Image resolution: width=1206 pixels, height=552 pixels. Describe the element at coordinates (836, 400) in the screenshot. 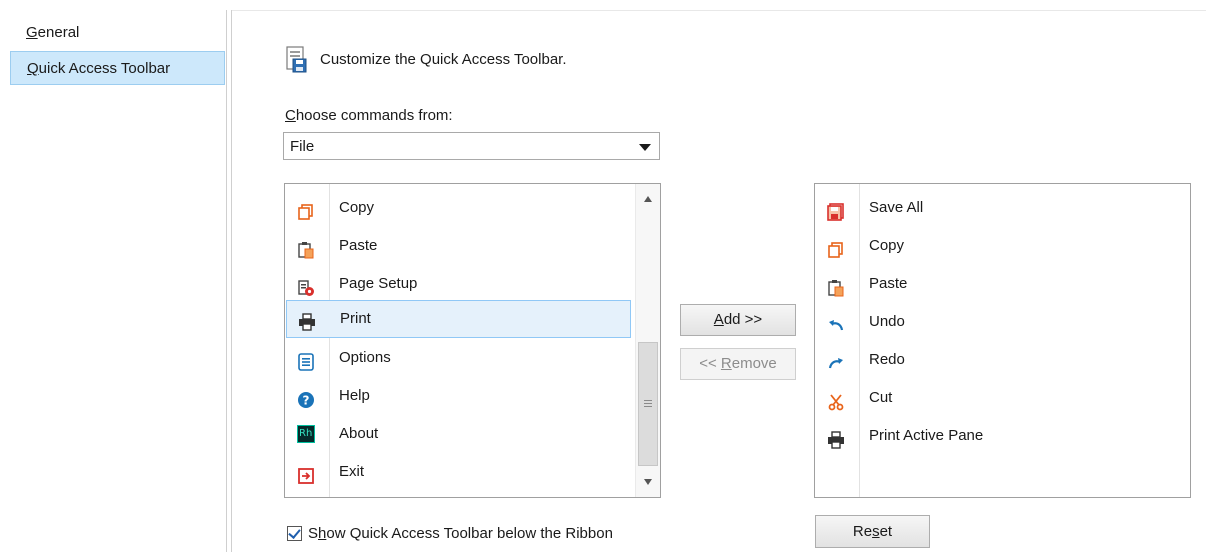

I see `cut-icon` at that location.